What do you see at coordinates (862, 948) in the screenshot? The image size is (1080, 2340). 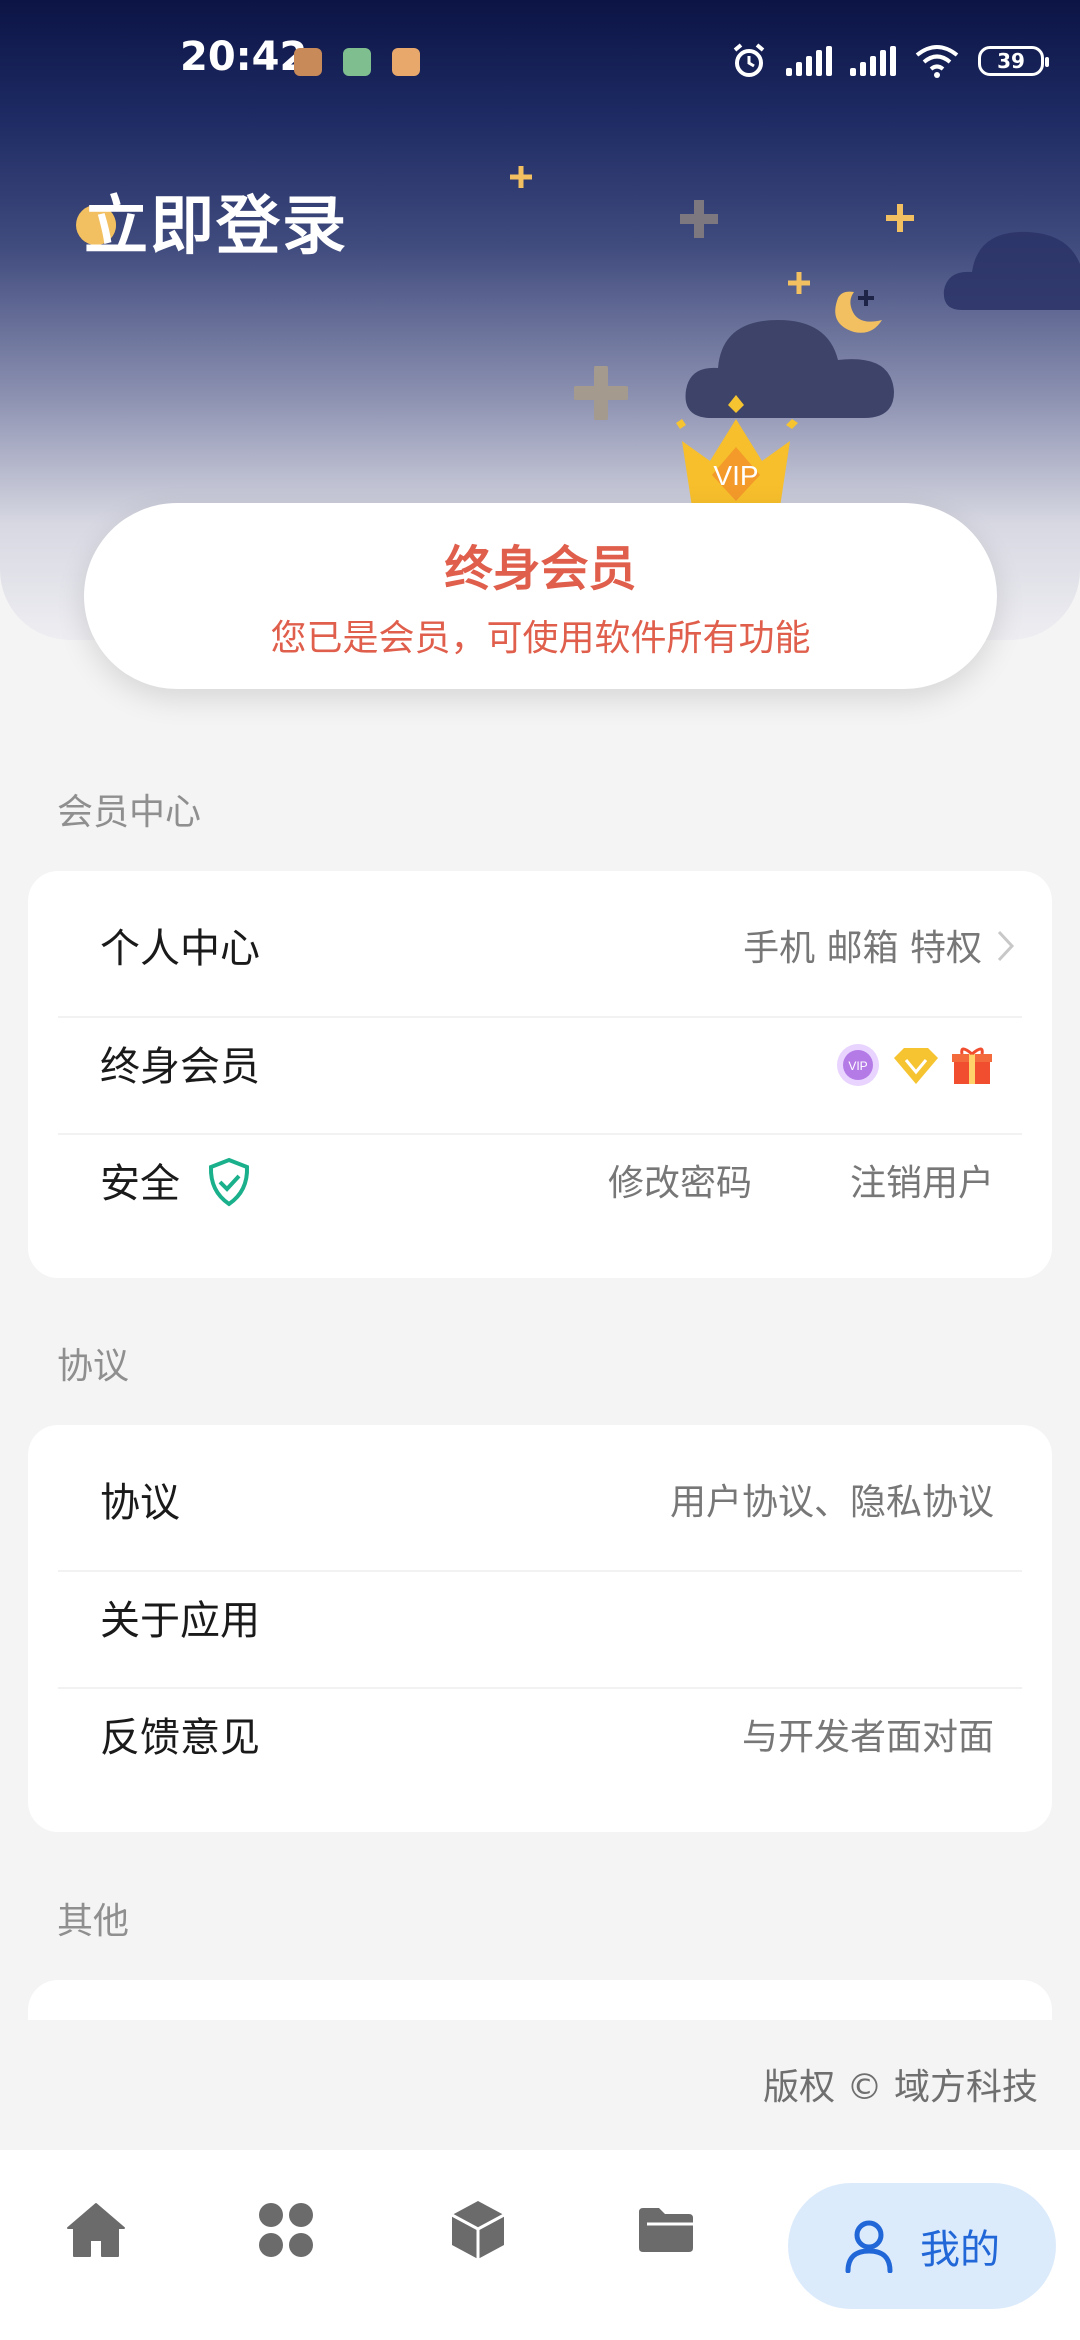 I see `row-value: 手机 邮箱 特权` at bounding box center [862, 948].